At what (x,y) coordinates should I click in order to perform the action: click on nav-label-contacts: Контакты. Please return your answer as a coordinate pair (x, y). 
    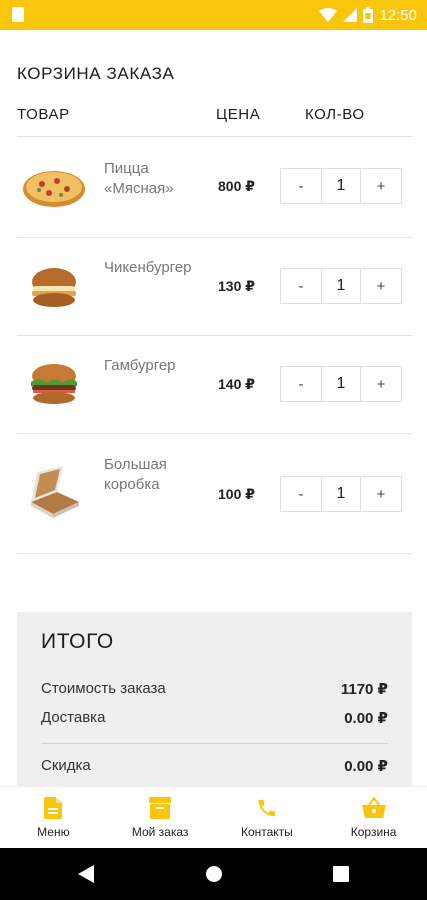
    Looking at the image, I should click on (266, 832).